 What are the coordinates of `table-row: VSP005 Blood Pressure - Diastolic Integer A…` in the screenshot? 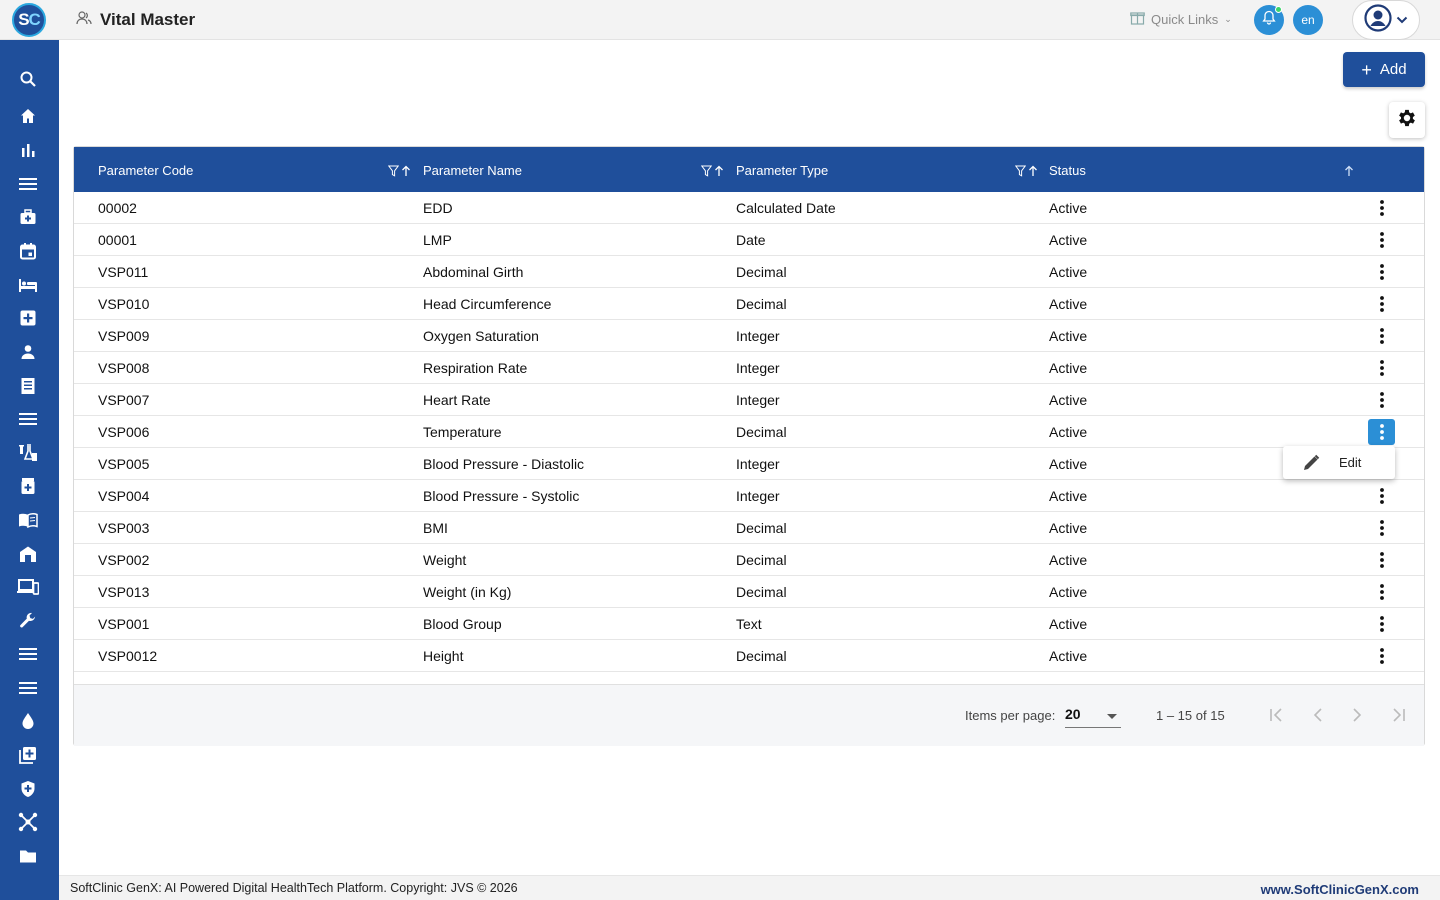 It's located at (749, 464).